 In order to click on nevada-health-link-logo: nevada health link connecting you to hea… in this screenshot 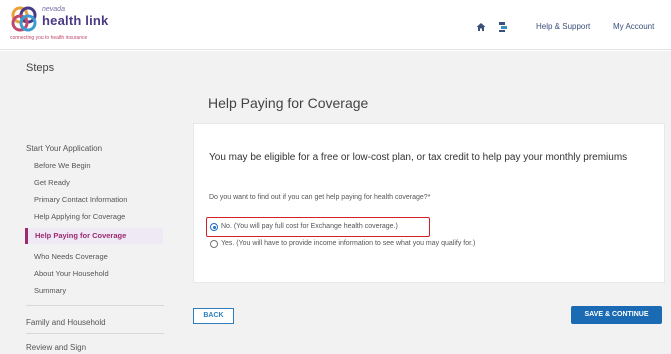, I will do `click(65, 24)`.